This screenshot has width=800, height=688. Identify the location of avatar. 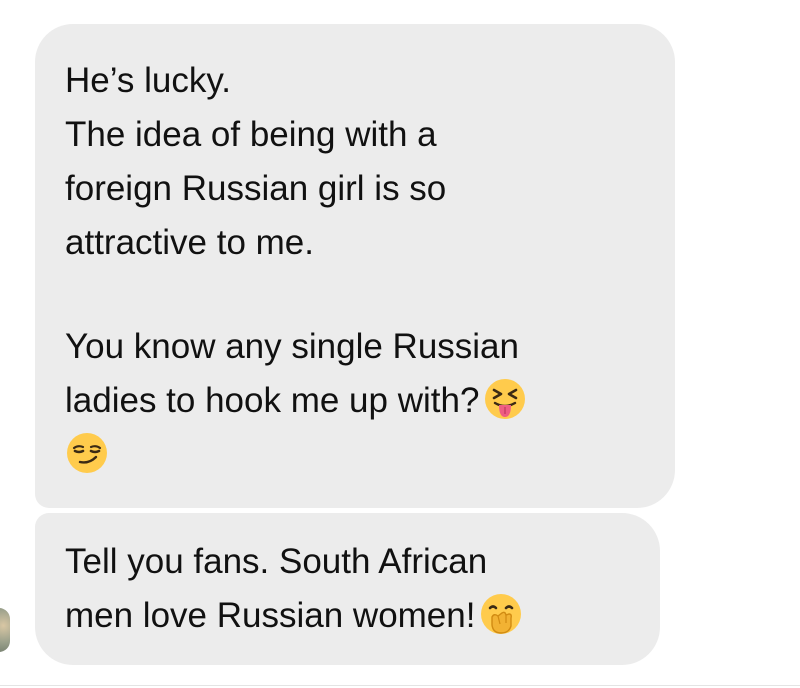
(5, 630).